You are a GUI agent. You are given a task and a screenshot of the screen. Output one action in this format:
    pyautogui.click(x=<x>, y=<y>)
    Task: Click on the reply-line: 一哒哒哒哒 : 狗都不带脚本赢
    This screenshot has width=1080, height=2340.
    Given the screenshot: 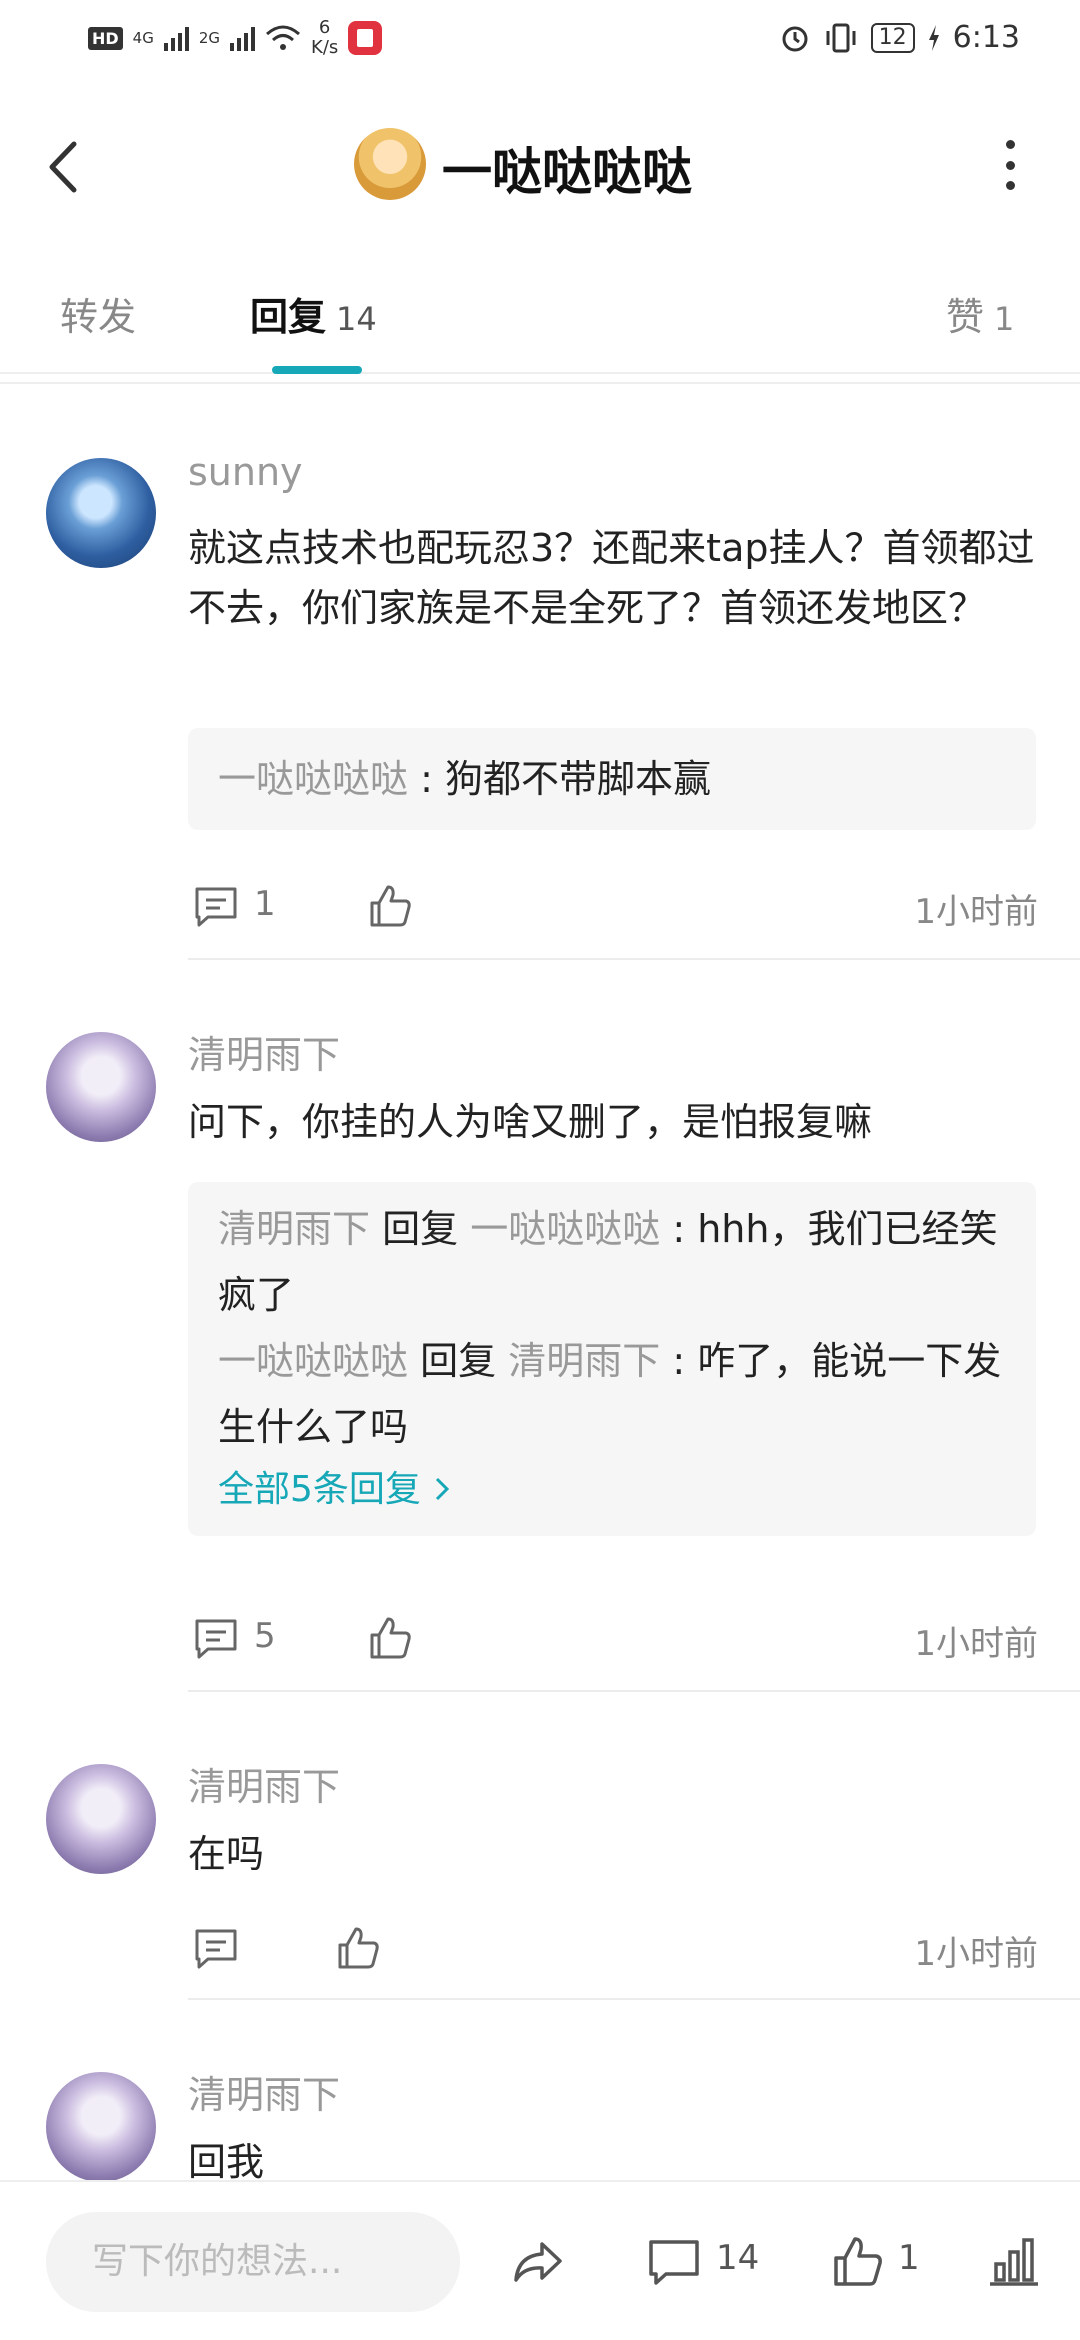 What is the action you would take?
    pyautogui.click(x=464, y=779)
    